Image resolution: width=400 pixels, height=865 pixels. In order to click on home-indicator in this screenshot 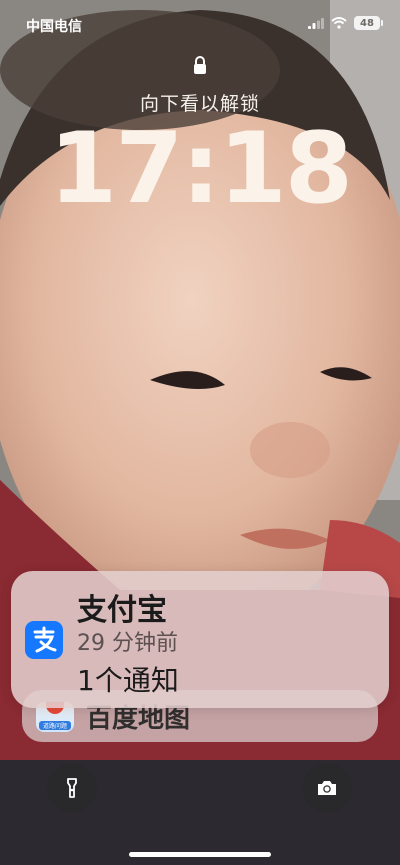, I will do `click(200, 854)`.